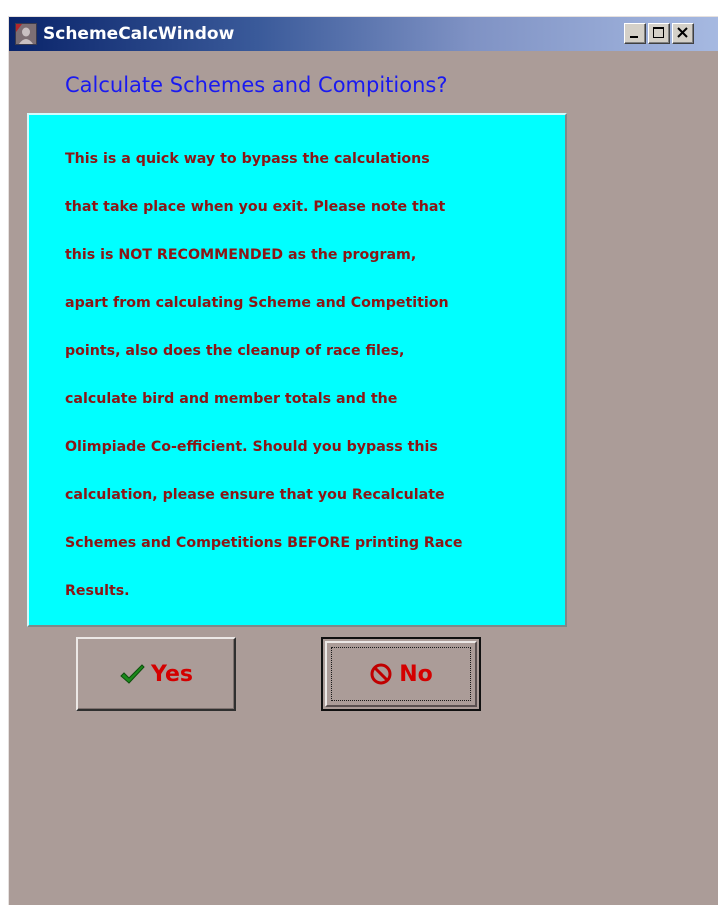  Describe the element at coordinates (97, 591) in the screenshot. I see `message-line: Results.` at that location.